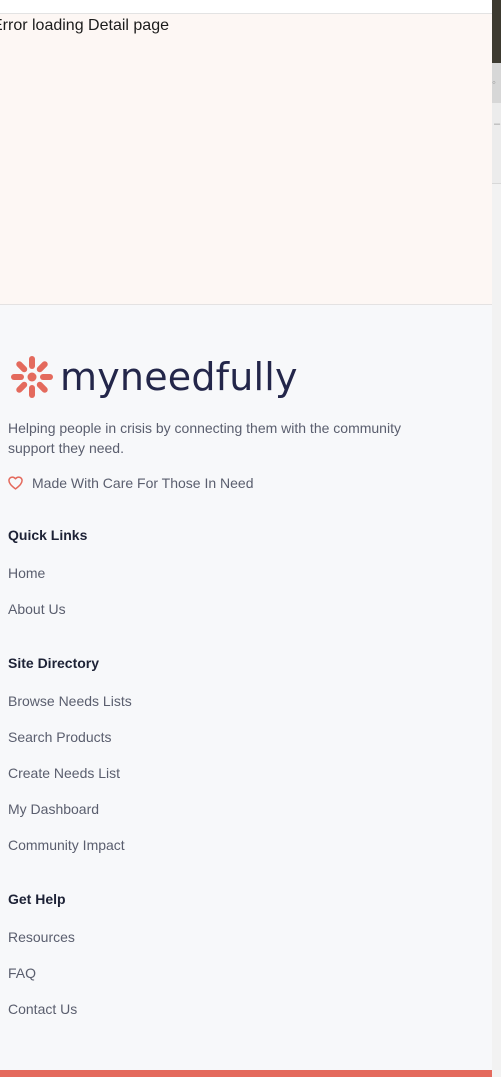 Image resolution: width=501 pixels, height=1077 pixels. What do you see at coordinates (26, 573) in the screenshot?
I see `footer-link-home: Home` at bounding box center [26, 573].